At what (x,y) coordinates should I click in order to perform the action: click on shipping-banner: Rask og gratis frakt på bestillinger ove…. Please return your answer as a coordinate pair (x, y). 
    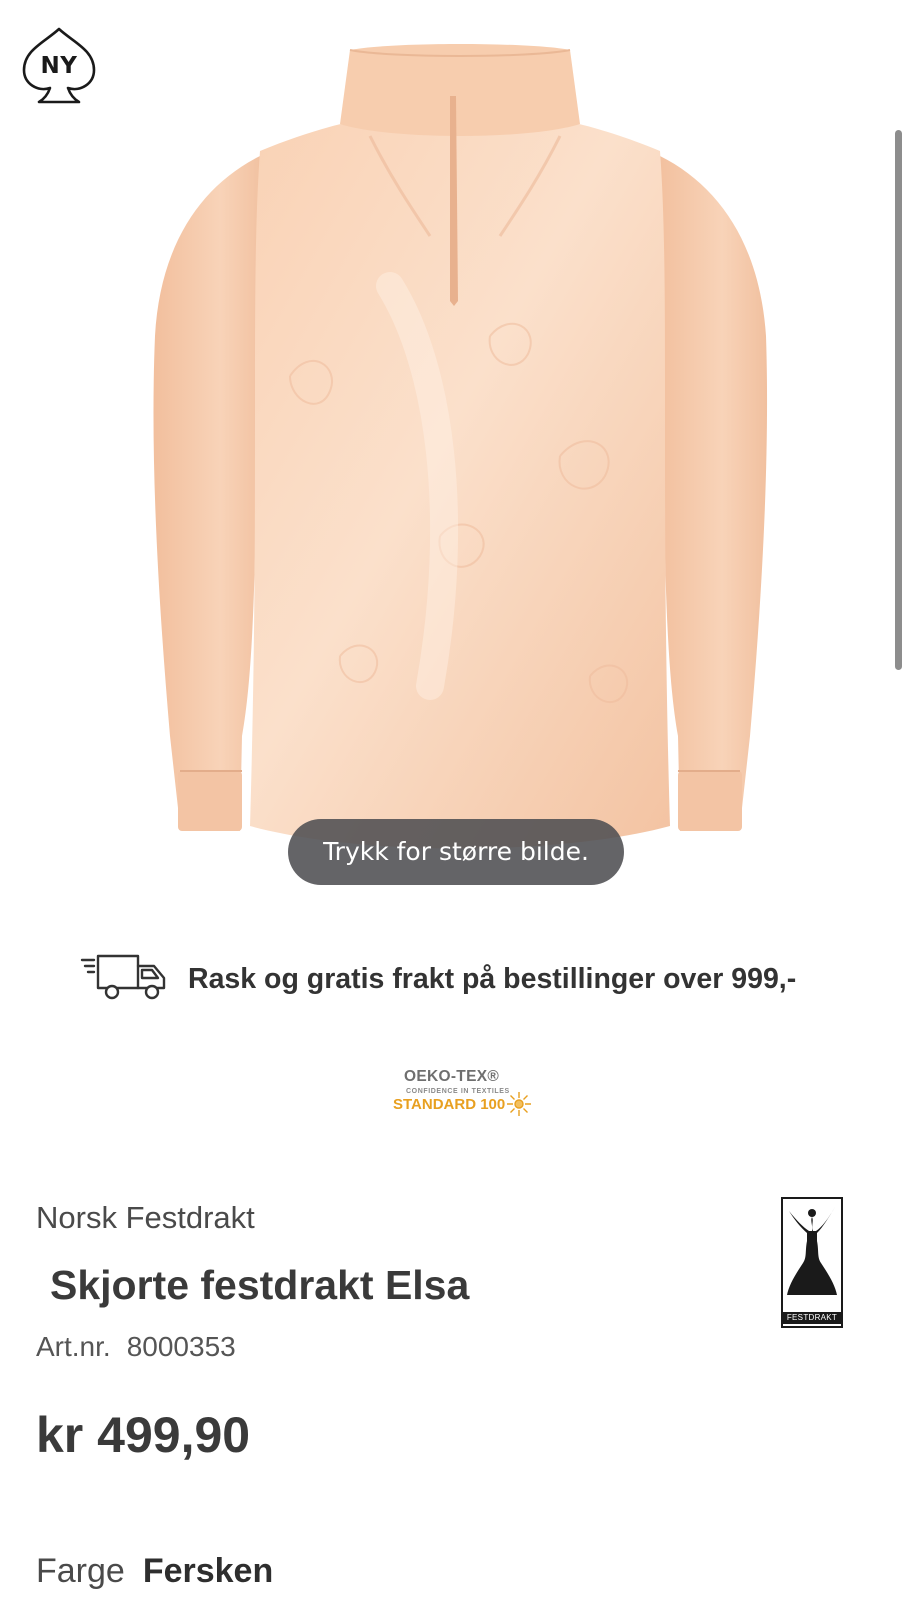
    Looking at the image, I should click on (470, 980).